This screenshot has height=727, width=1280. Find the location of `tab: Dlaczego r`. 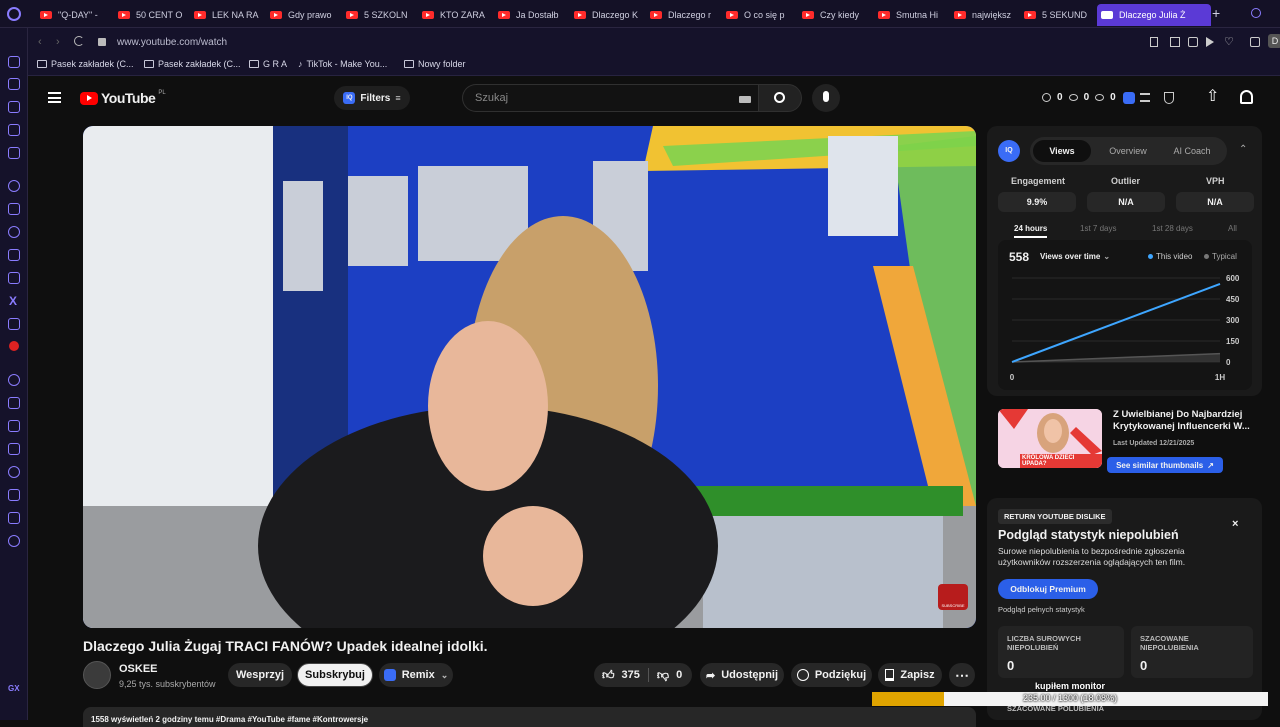

tab: Dlaczego r is located at coordinates (685, 15).